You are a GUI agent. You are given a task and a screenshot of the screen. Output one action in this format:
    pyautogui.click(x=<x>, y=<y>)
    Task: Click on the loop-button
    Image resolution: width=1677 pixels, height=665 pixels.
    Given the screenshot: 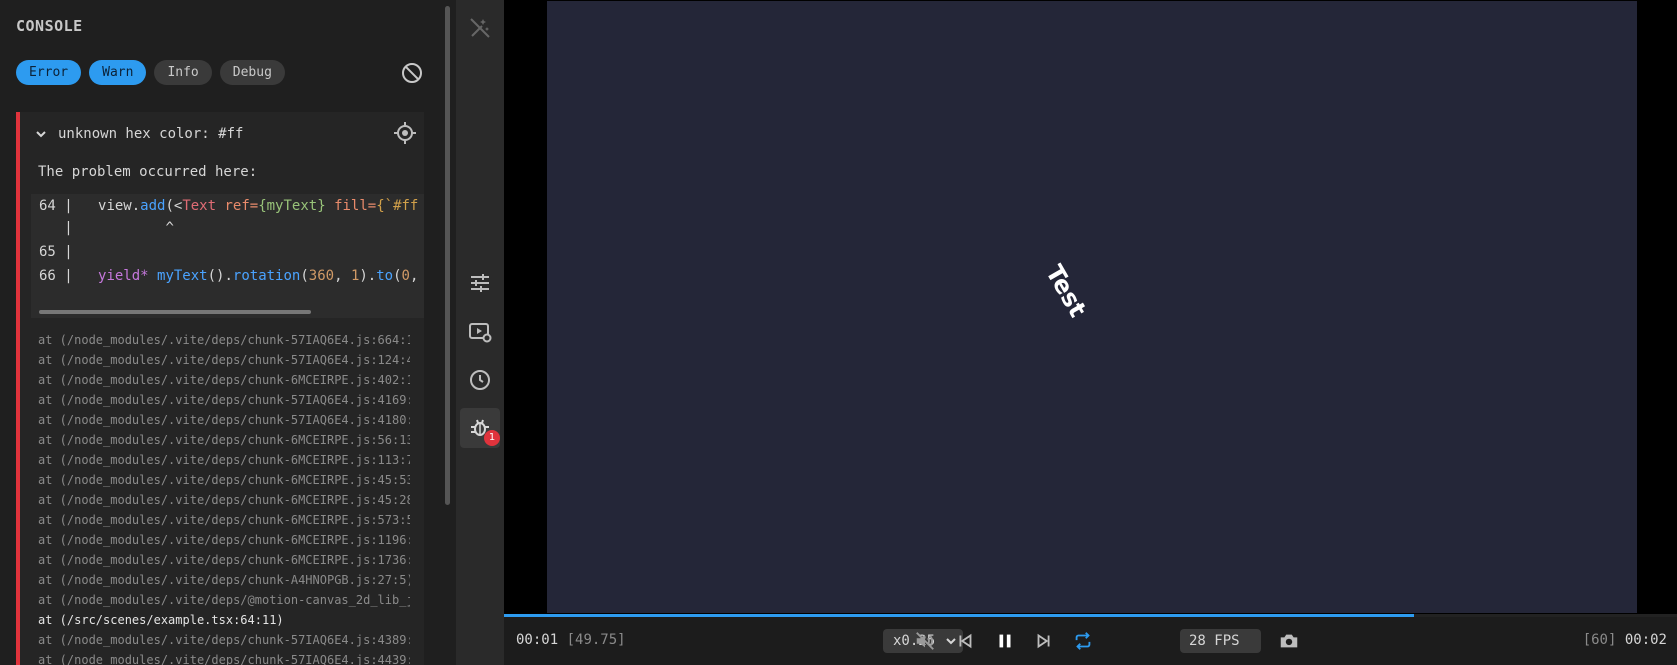 What is the action you would take?
    pyautogui.click(x=1083, y=641)
    